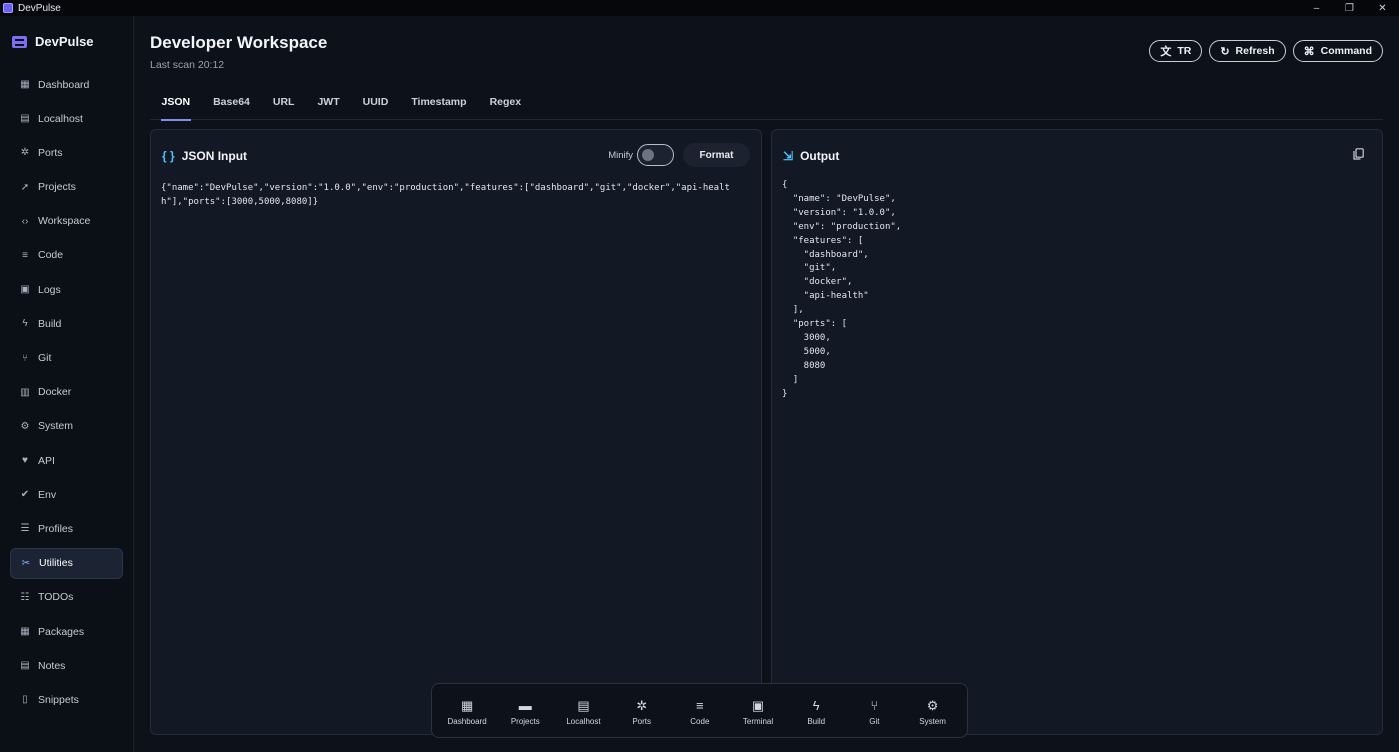 Image resolution: width=1399 pixels, height=752 pixels. Describe the element at coordinates (439, 107) in the screenshot. I see `tab-timestamp: Timestamp` at that location.